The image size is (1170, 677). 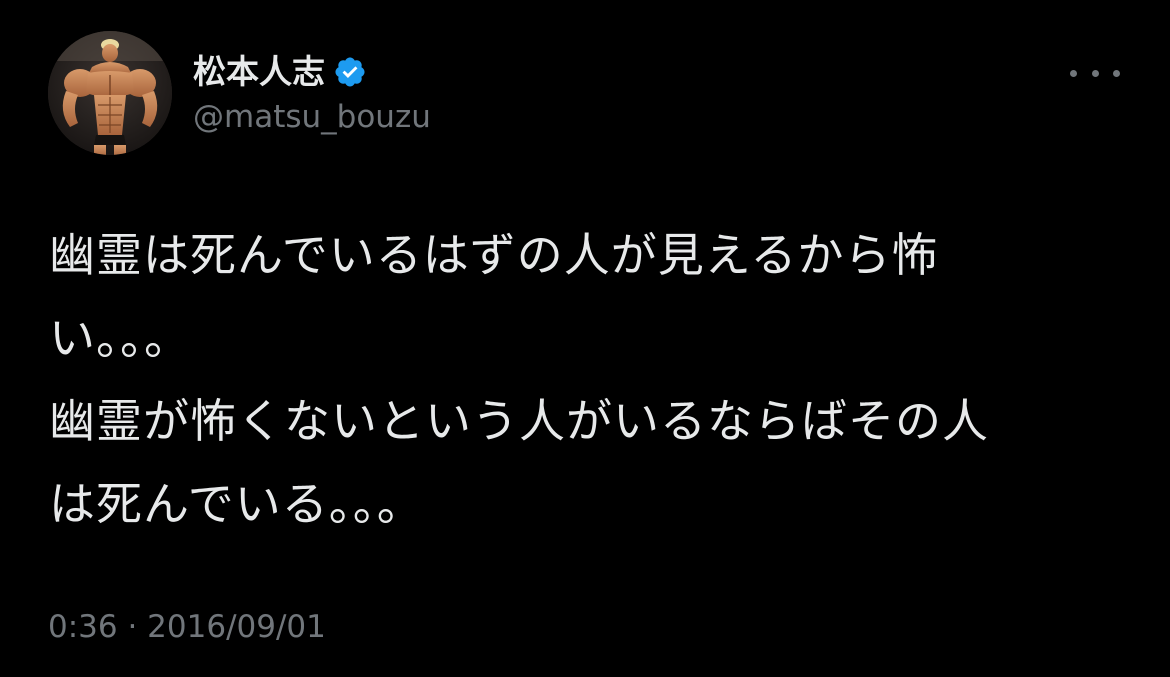 I want to click on tweet-text-line: は死んでいる。。。, so click(x=236, y=504).